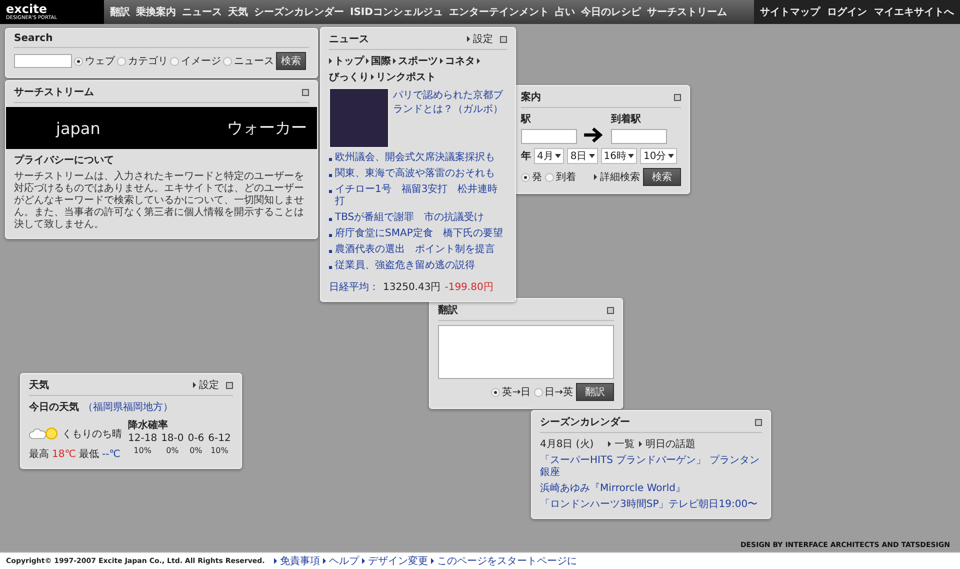 The image size is (960, 569). Describe the element at coordinates (566, 177) in the screenshot. I see `radio-label: 到着` at that location.